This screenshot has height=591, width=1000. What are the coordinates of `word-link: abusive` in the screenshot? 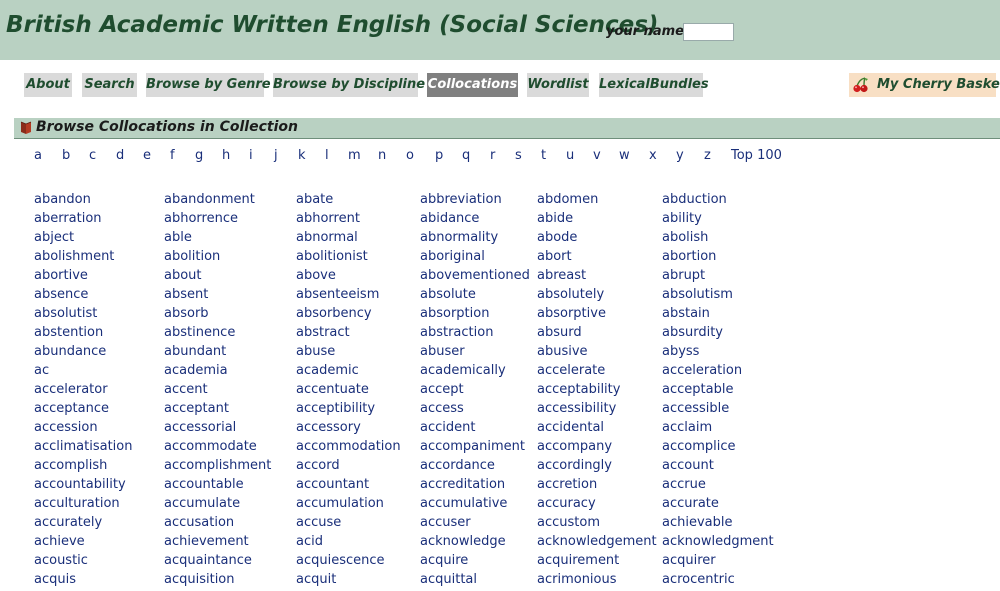 It's located at (597, 353).